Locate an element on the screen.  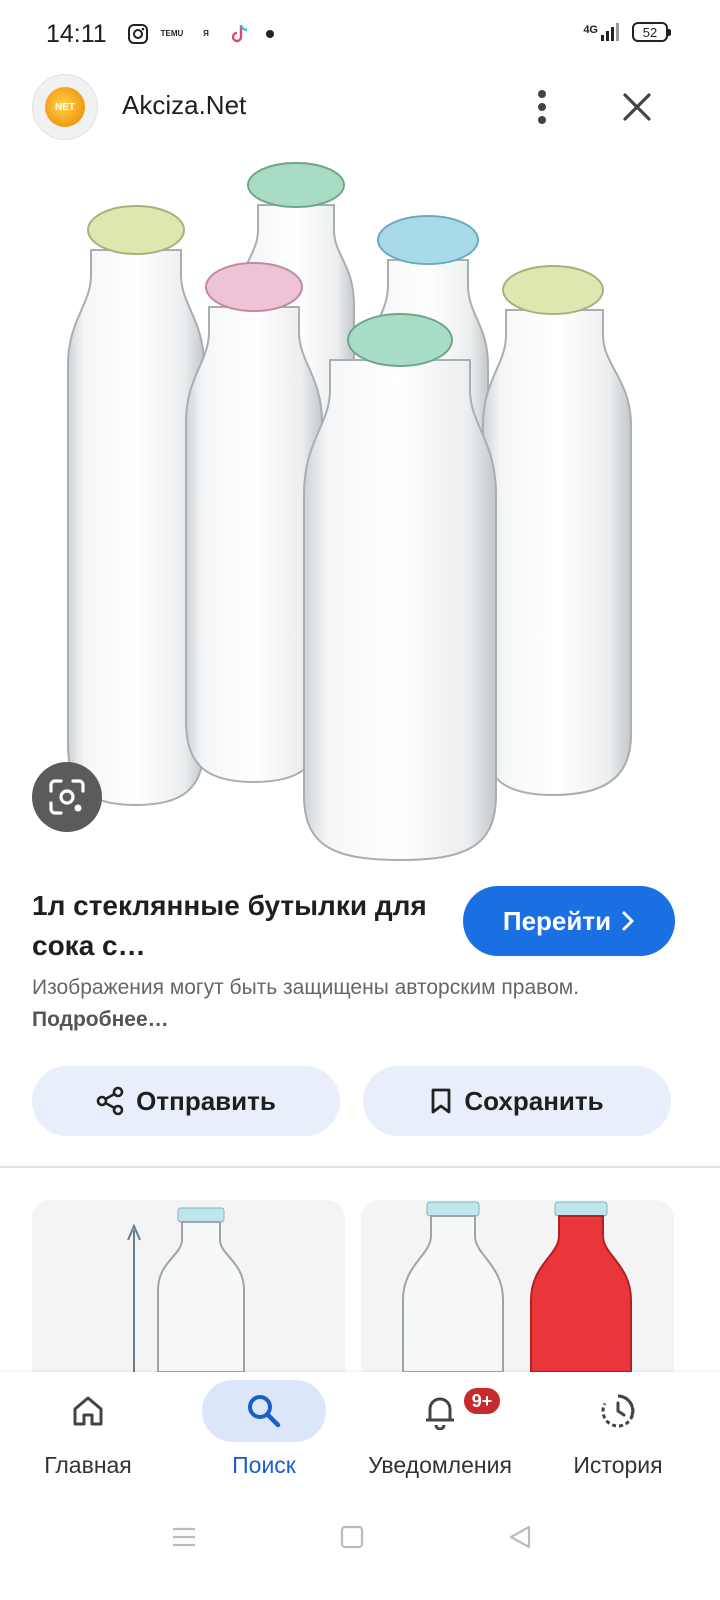
temu-label: TEMU is located at coordinates (172, 33).